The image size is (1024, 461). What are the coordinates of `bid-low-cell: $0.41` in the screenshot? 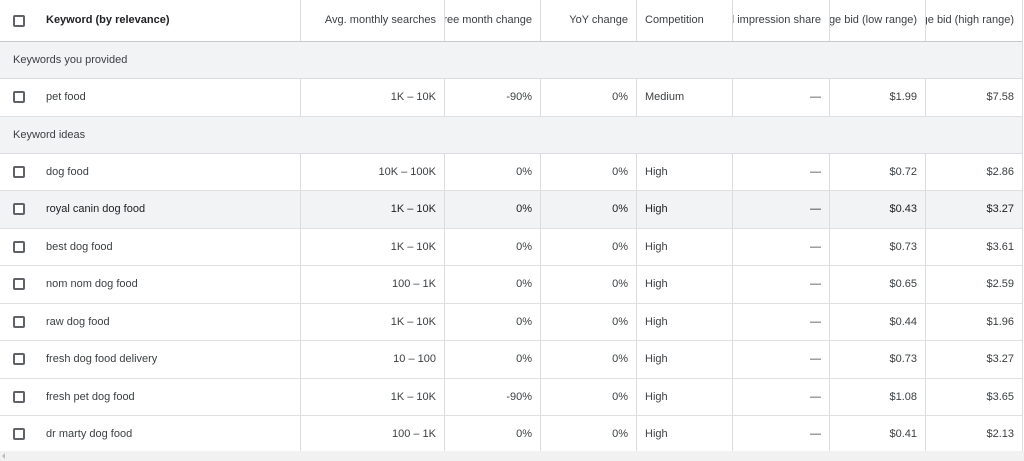 It's located at (878, 434).